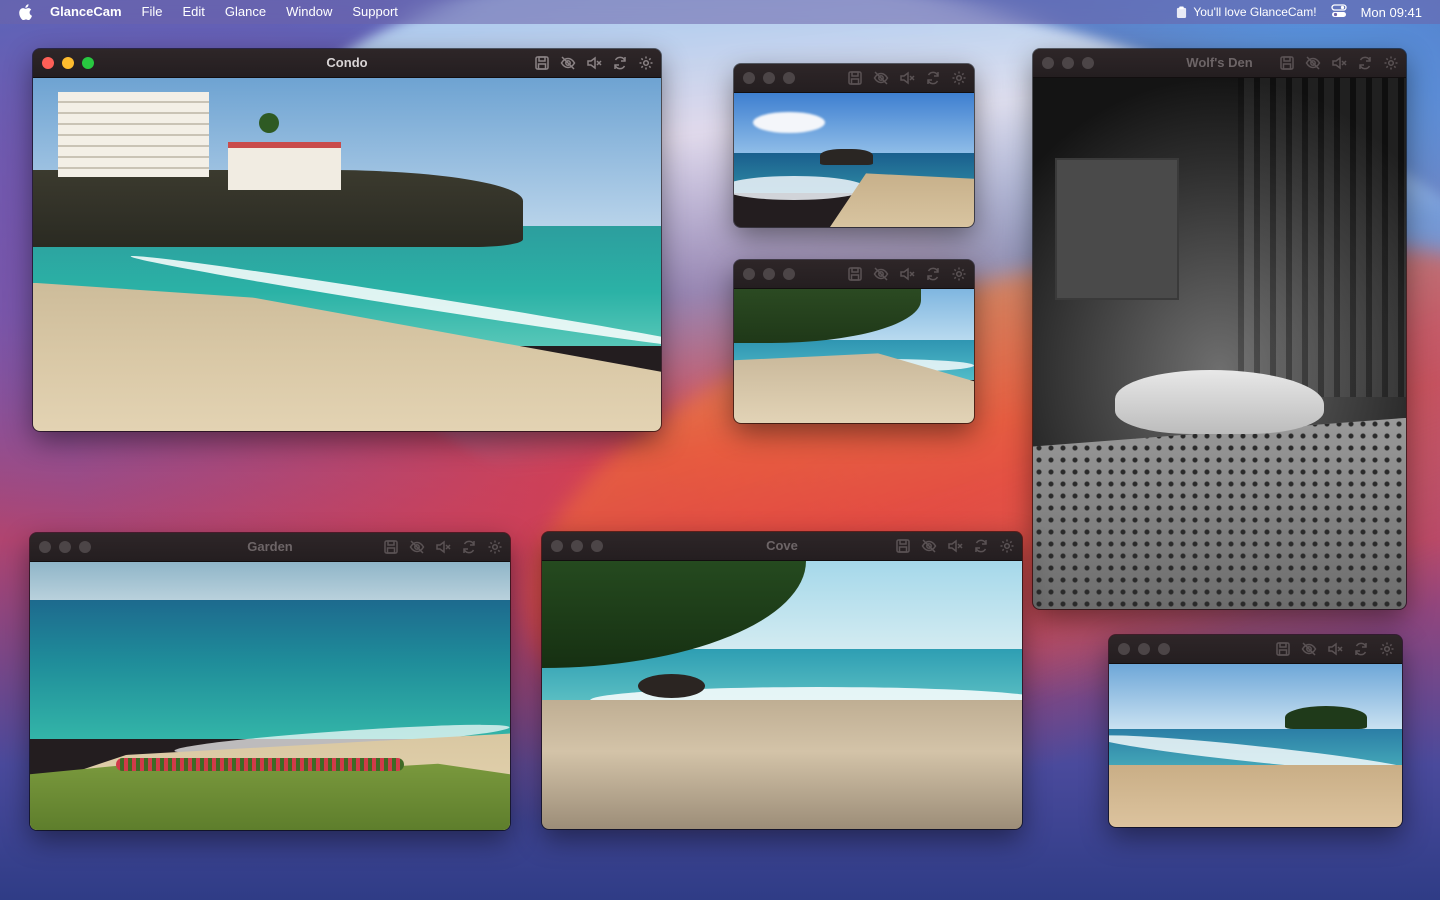 This screenshot has width=1440, height=900. I want to click on window-titlebar: Cove, so click(782, 546).